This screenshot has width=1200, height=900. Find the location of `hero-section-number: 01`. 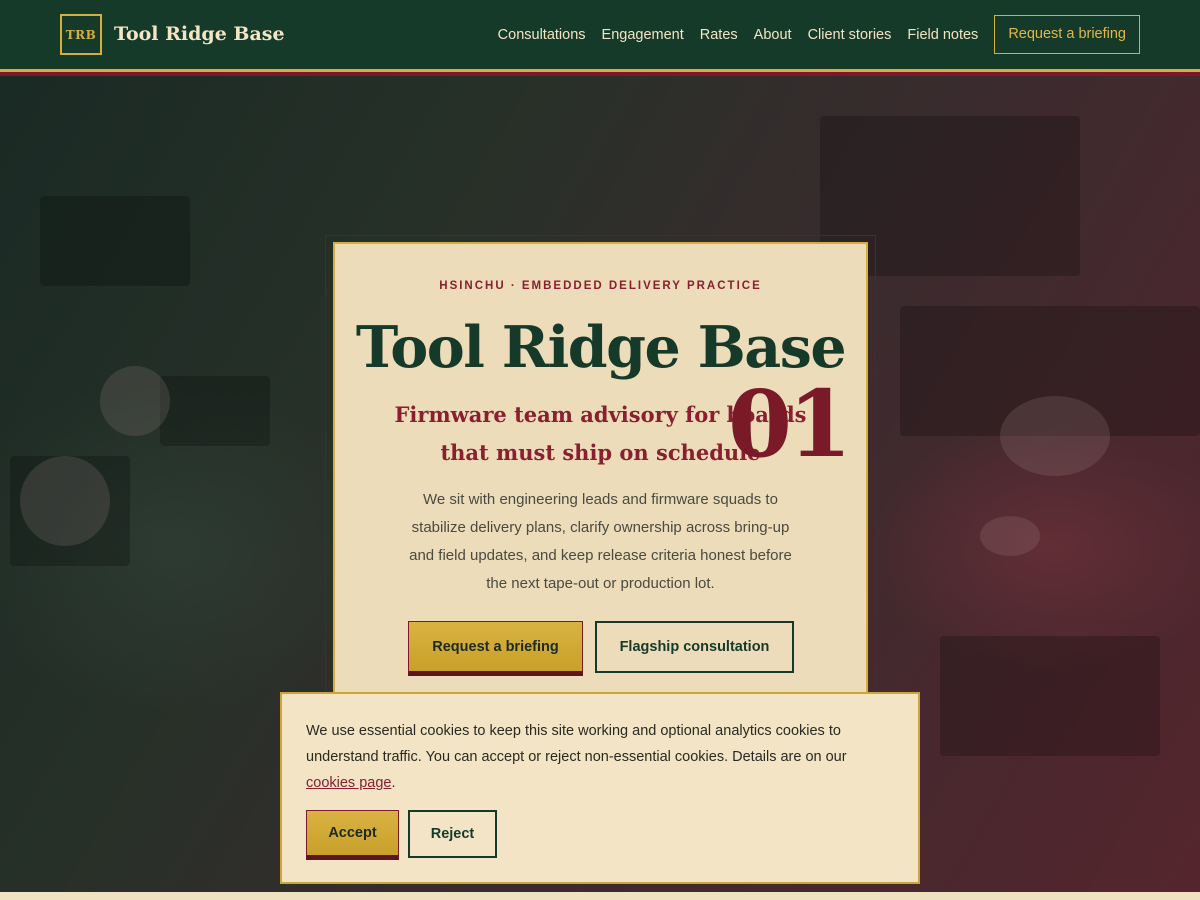

hero-section-number: 01 is located at coordinates (789, 424).